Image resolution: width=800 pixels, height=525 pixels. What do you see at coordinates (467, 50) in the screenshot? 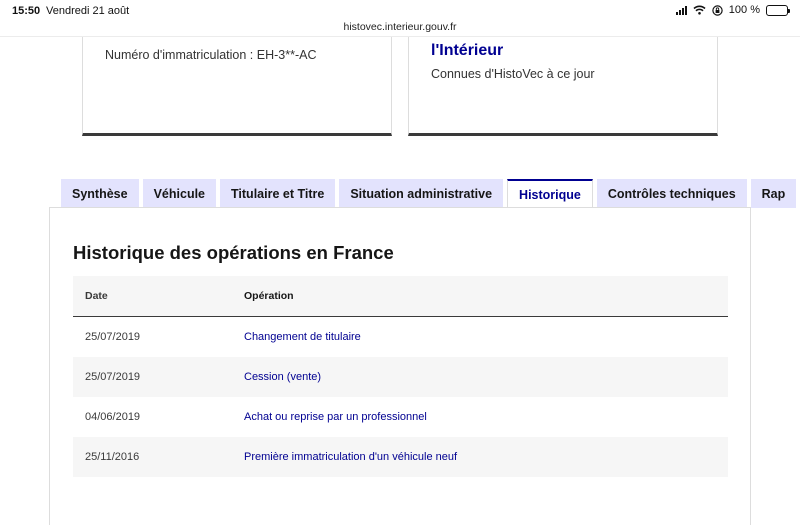
I see `data-source-title: l'Intérieur` at bounding box center [467, 50].